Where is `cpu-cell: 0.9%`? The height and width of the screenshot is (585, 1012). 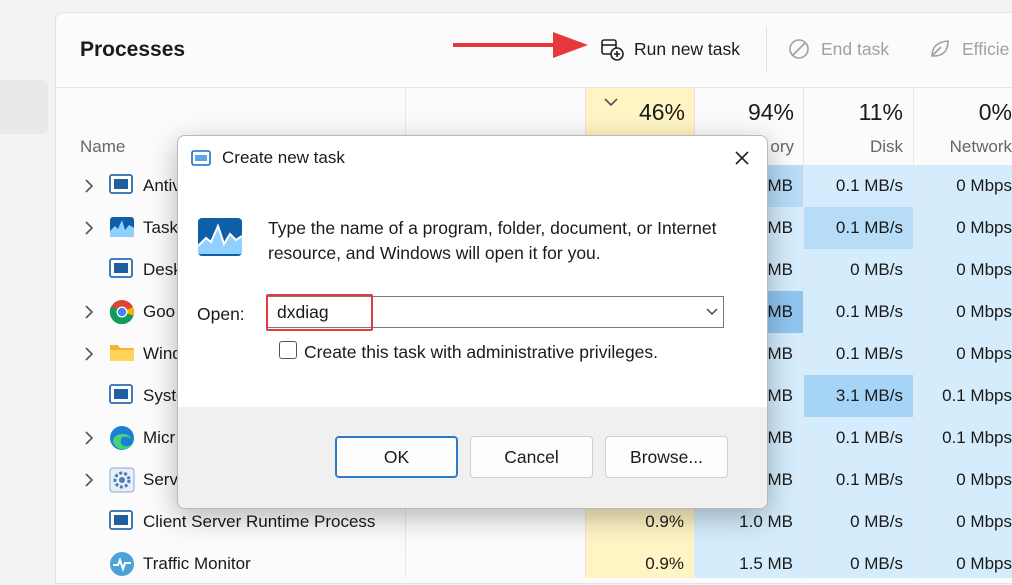 cpu-cell: 0.9% is located at coordinates (664, 563).